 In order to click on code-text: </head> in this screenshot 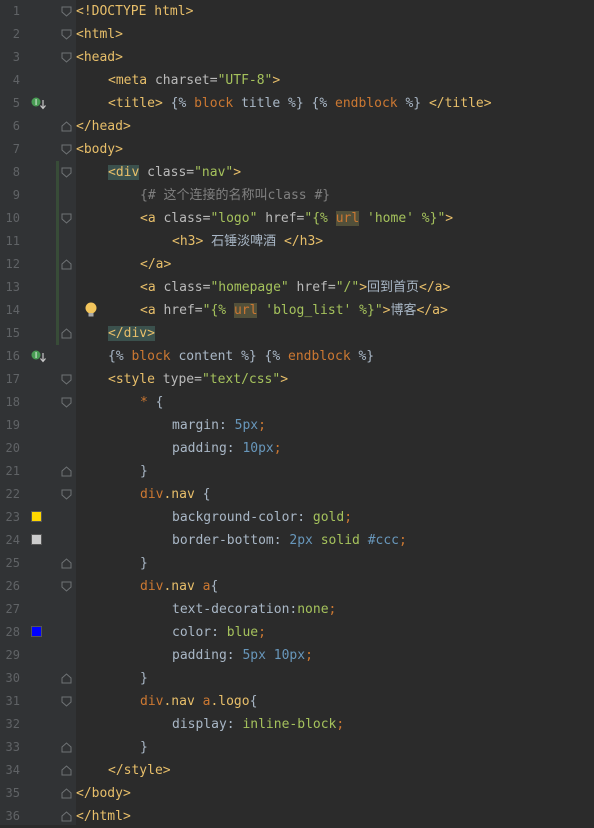, I will do `click(103, 126)`.